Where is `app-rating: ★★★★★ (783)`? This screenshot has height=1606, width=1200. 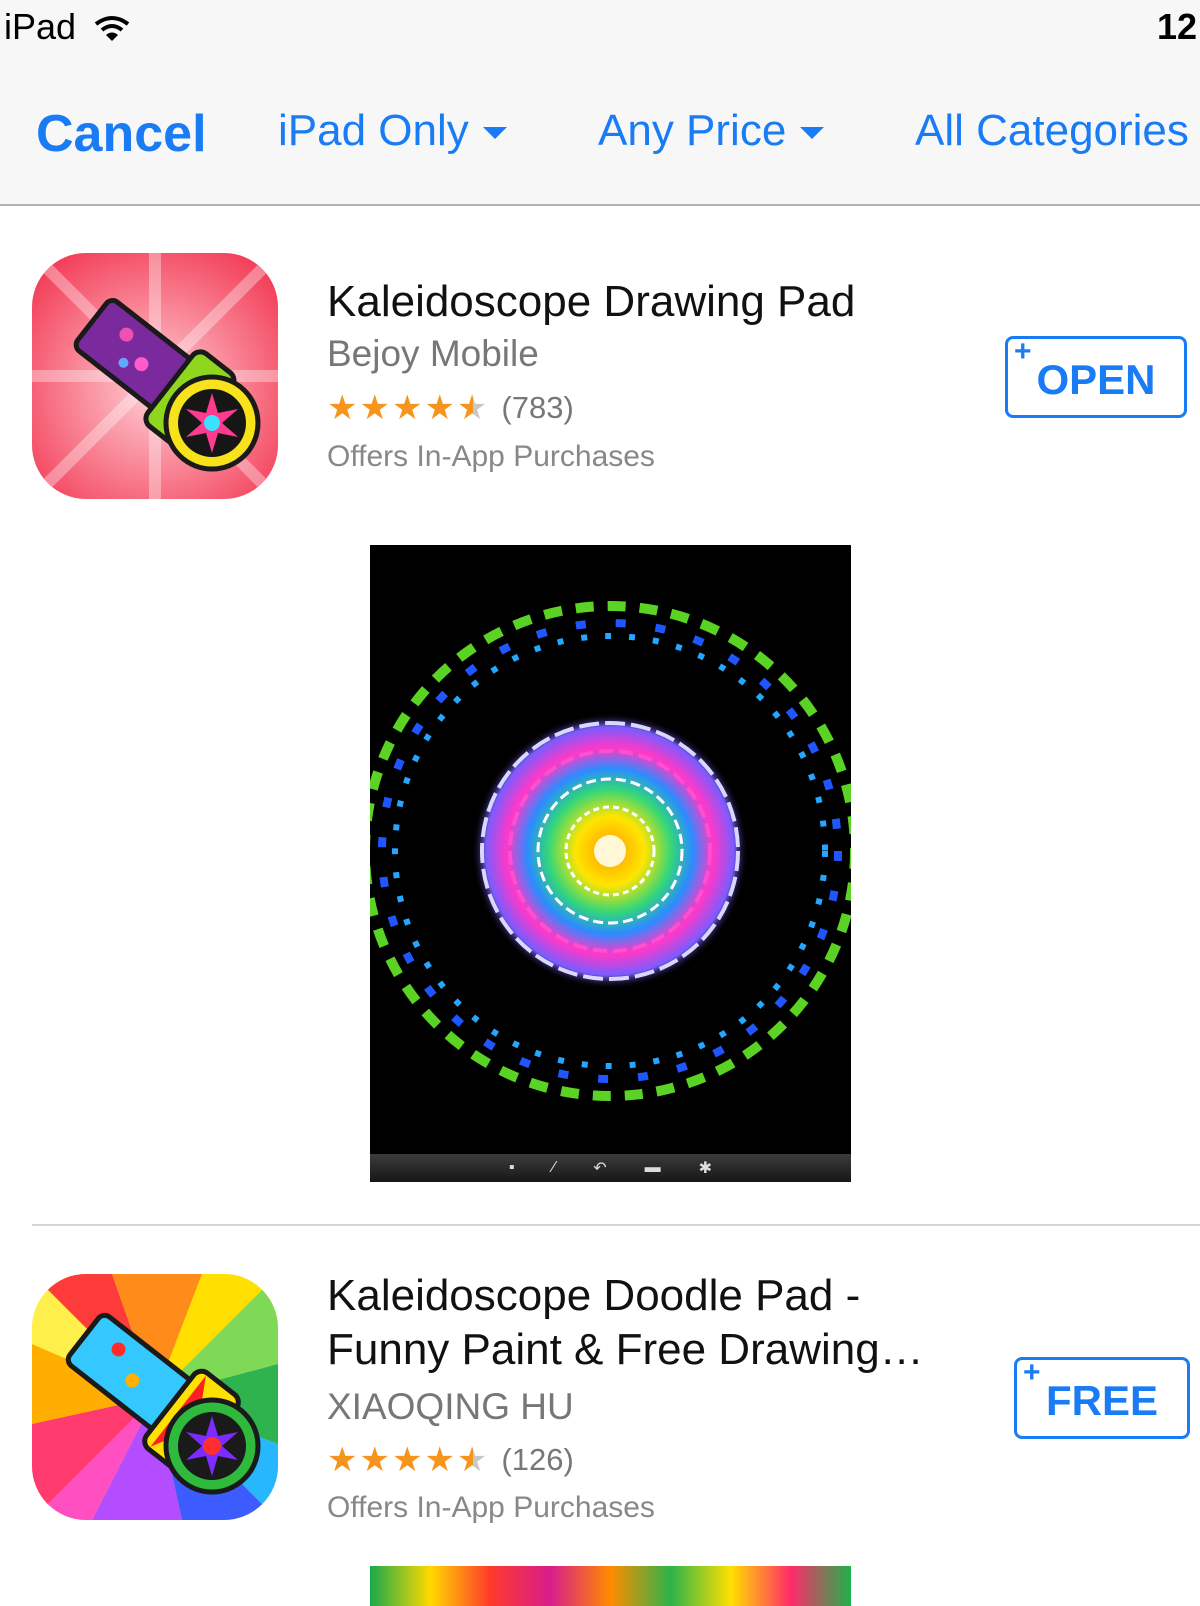
app-rating: ★★★★★ (783) is located at coordinates (450, 408).